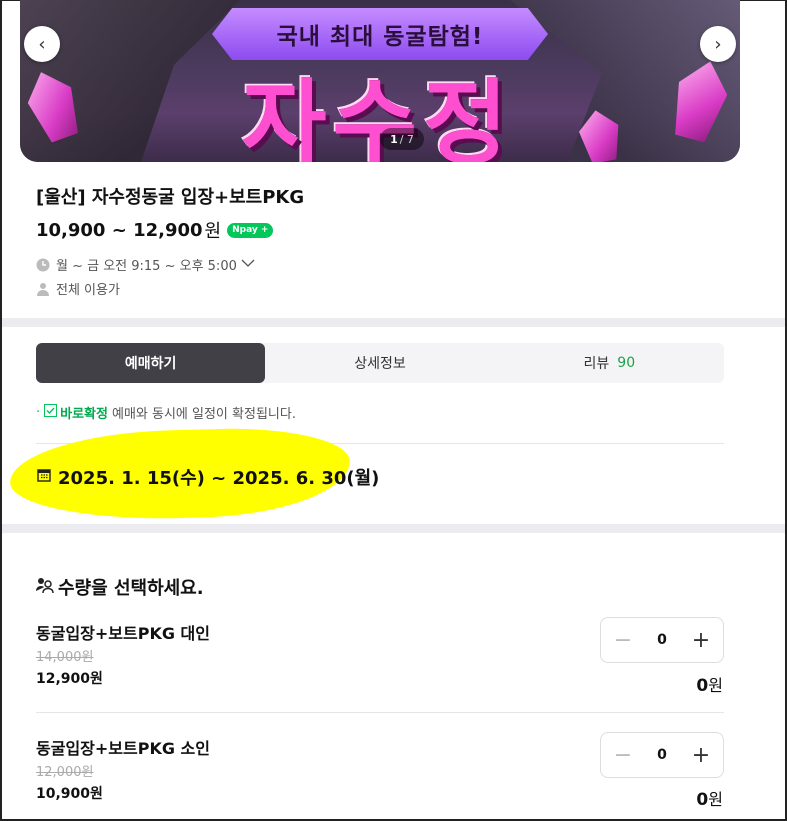  What do you see at coordinates (596, 364) in the screenshot?
I see `tab-label: 리뷰` at bounding box center [596, 364].